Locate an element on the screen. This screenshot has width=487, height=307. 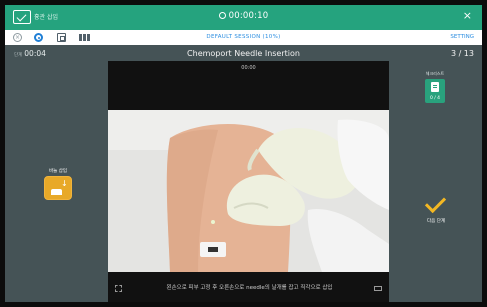
close-button: × is located at coordinates (467, 15).